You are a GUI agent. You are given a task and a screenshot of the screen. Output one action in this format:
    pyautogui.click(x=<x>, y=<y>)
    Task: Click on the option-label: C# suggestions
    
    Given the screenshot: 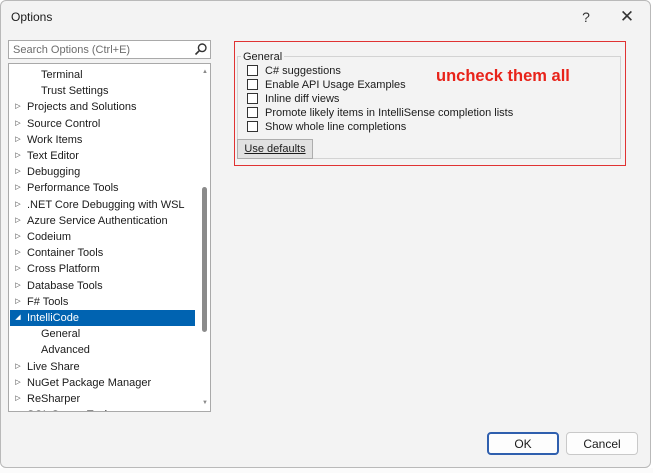 What is the action you would take?
    pyautogui.click(x=303, y=71)
    